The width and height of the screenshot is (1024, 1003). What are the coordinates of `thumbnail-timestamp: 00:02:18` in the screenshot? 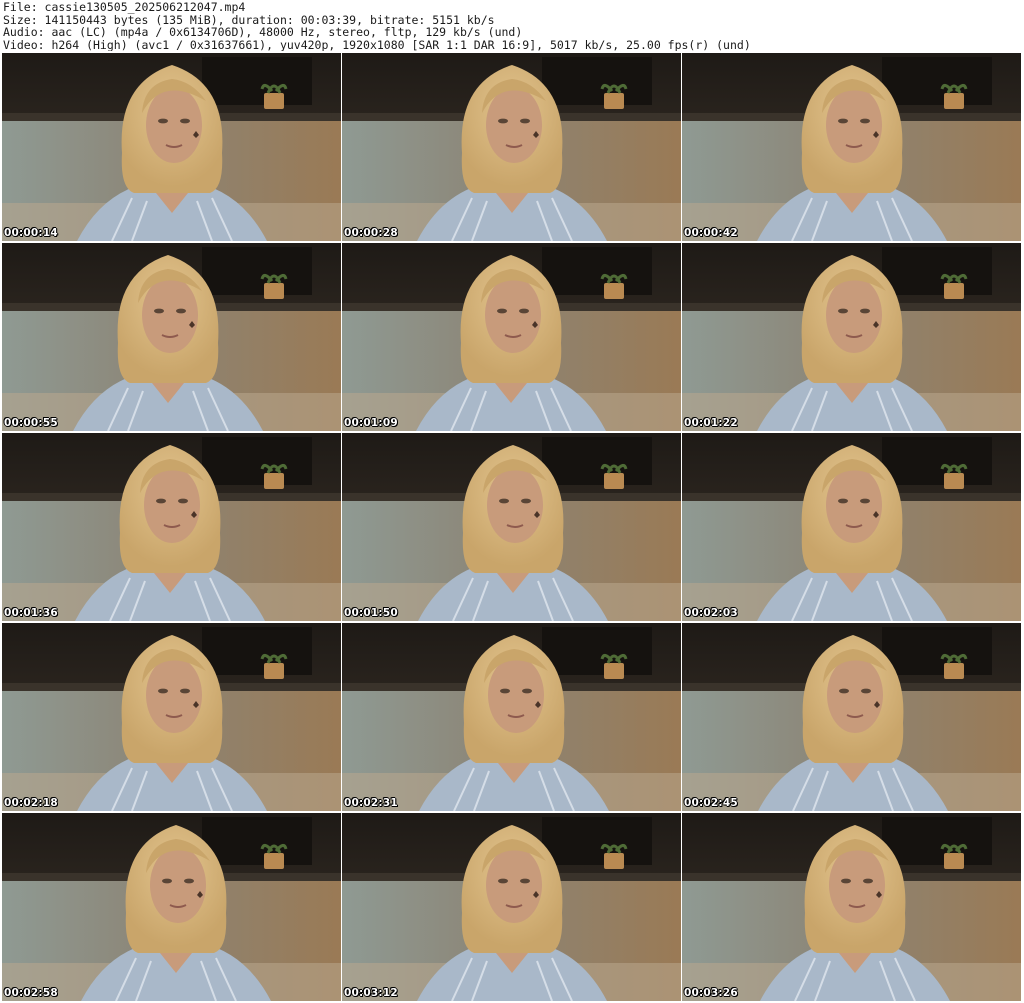 It's located at (31, 803).